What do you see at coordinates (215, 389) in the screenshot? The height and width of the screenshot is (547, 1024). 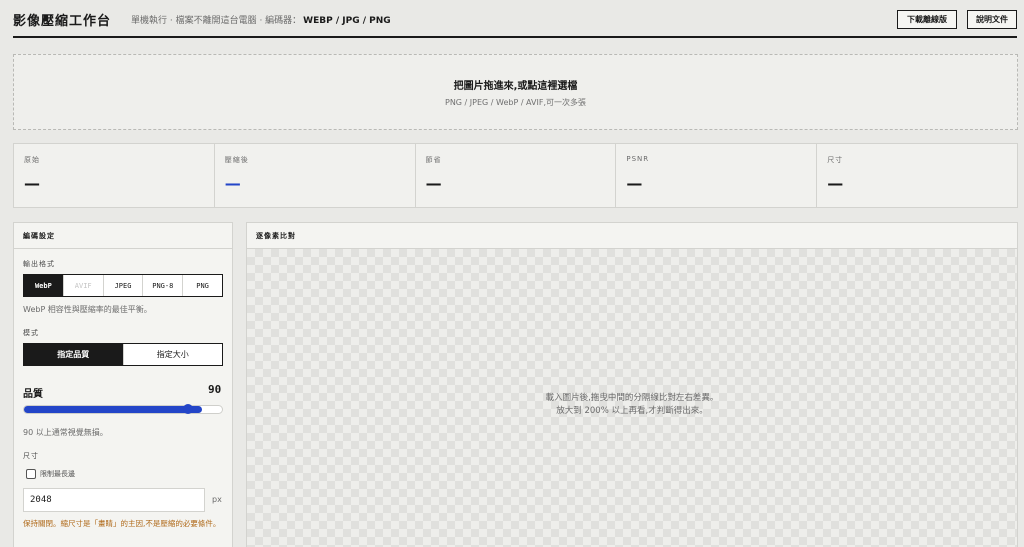 I see `quality-value: 90` at bounding box center [215, 389].